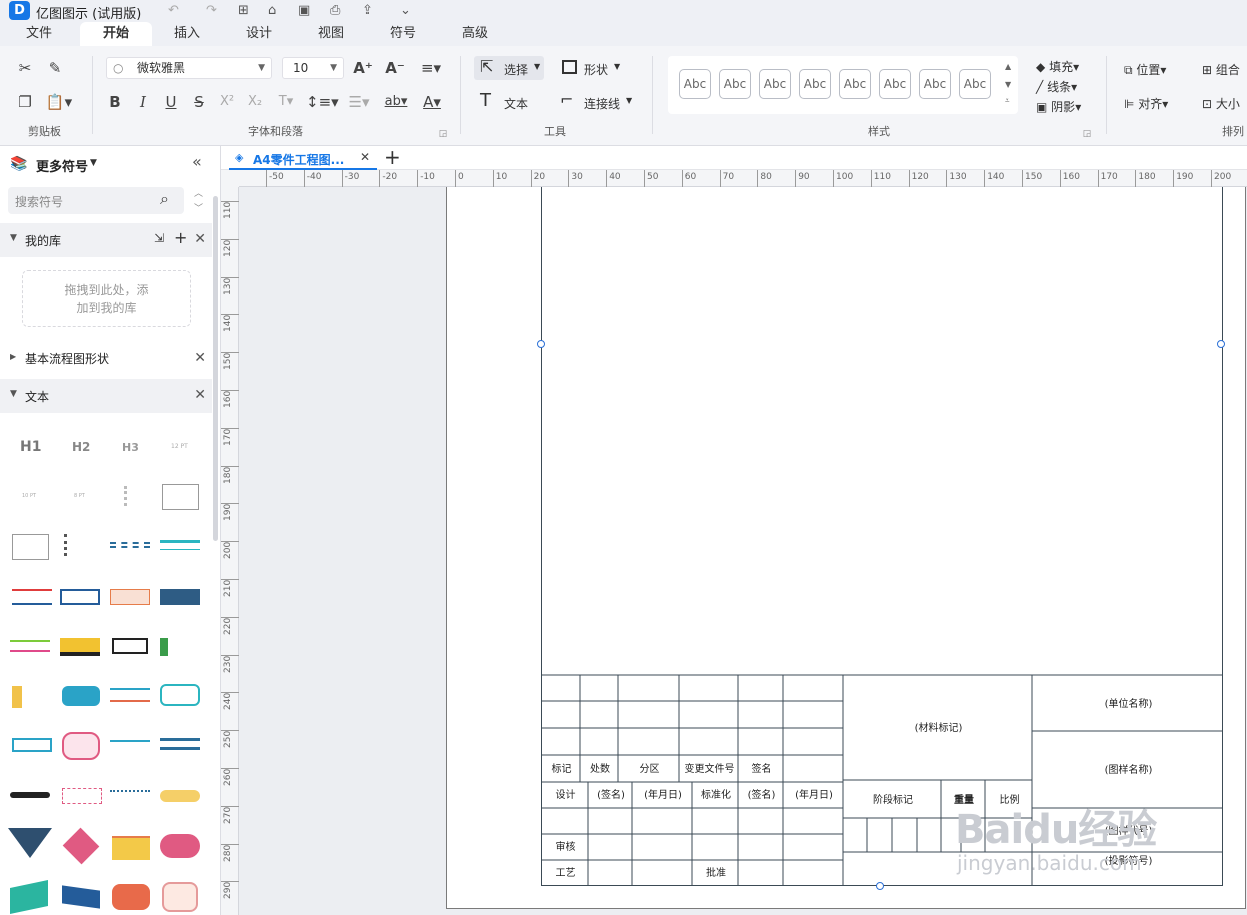 This screenshot has width=1247, height=915. I want to click on symbol-banner-frame, so click(130, 646).